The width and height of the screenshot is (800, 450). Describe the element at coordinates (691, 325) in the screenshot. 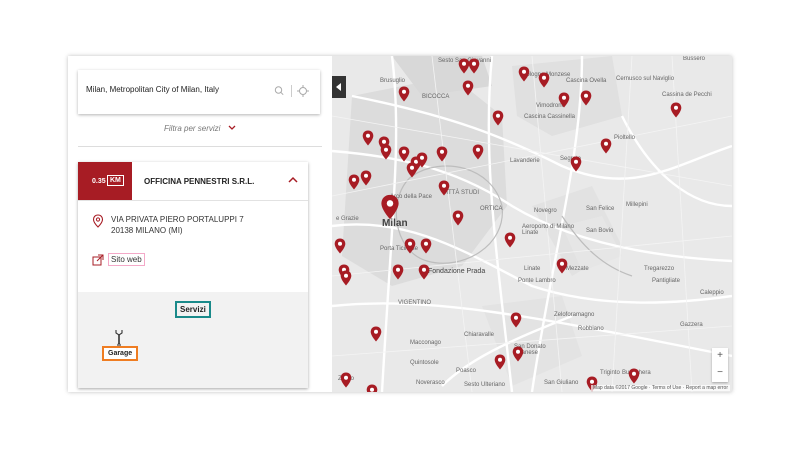

I see `map-label: Gazzera` at that location.